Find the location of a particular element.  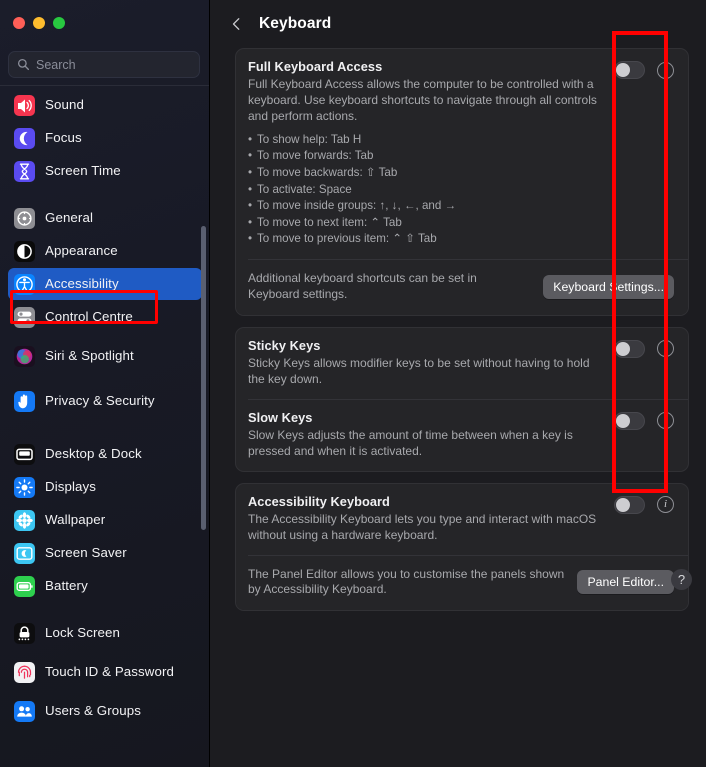

screen-saver-icon is located at coordinates (24, 553).